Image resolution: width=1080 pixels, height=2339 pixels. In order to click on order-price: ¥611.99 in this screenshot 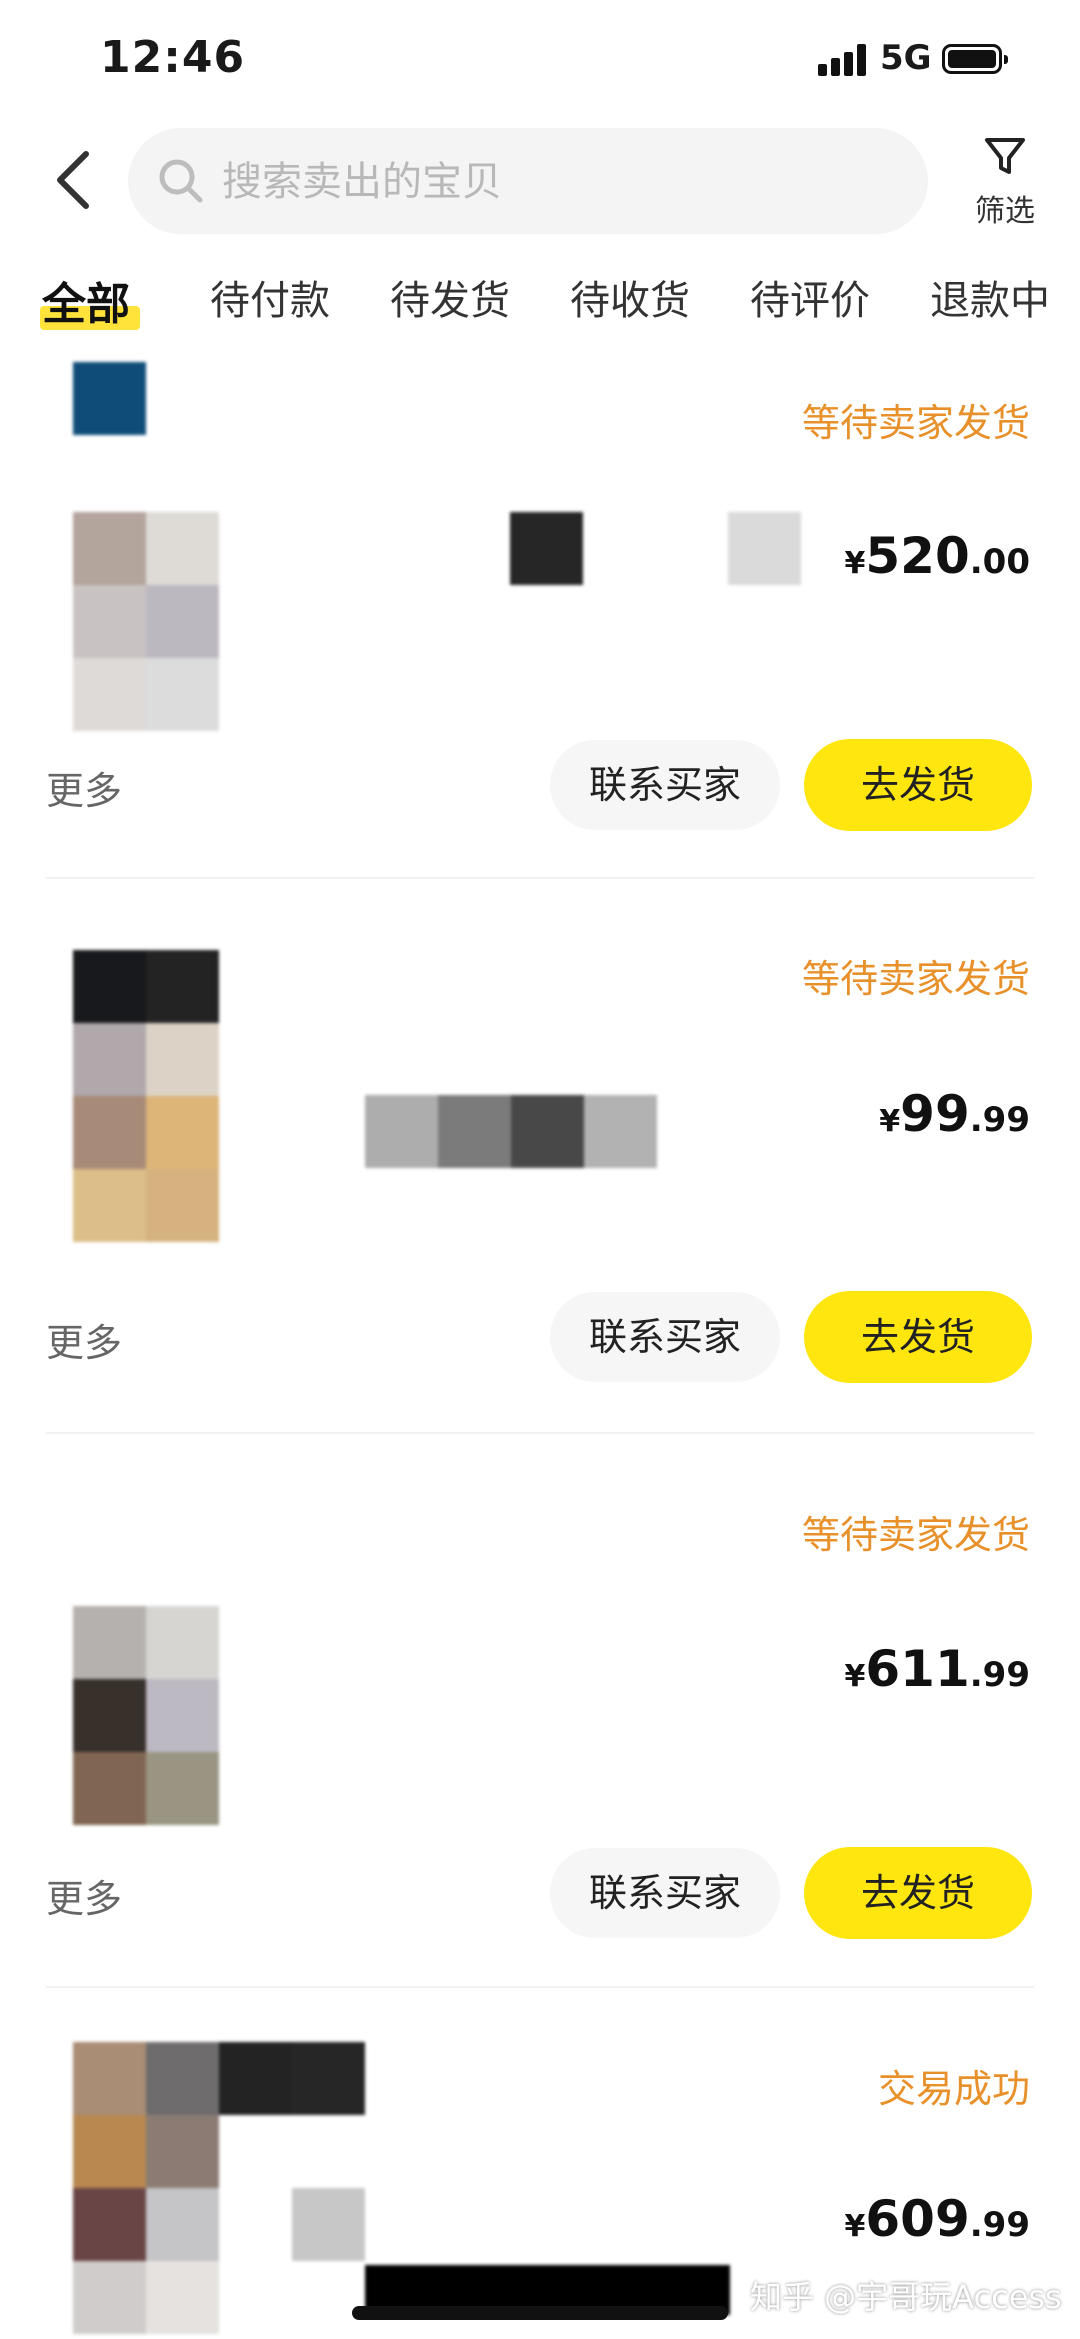, I will do `click(937, 1669)`.